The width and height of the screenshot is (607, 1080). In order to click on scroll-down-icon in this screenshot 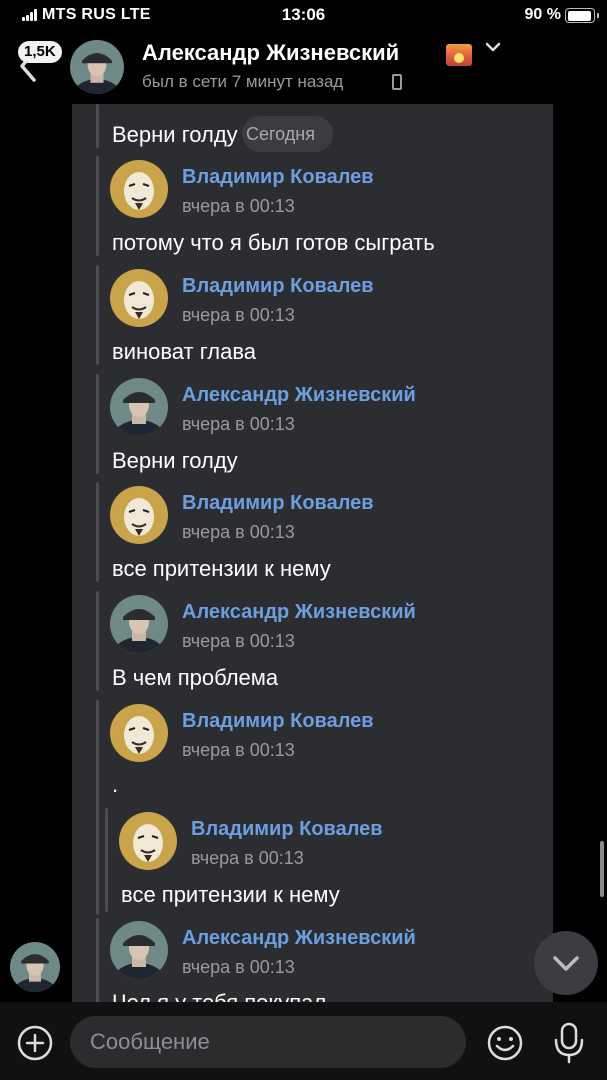, I will do `click(566, 963)`.